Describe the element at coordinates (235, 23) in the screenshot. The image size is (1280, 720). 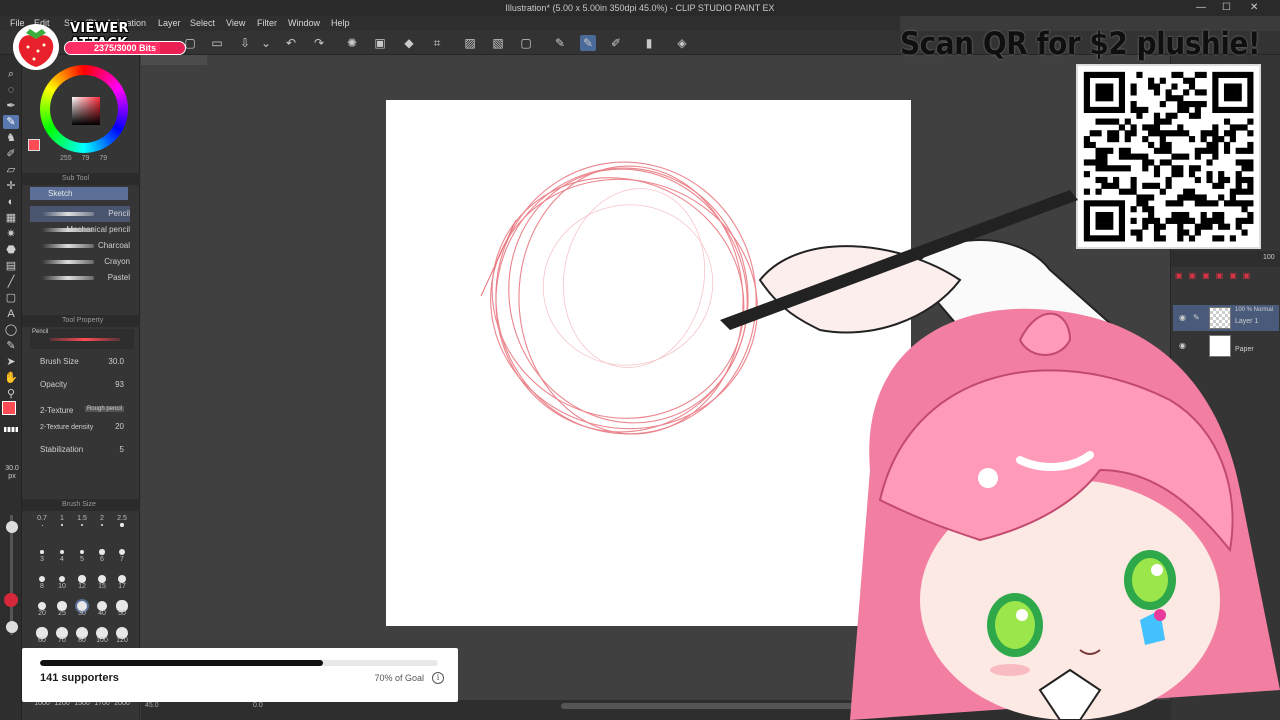
I see `menu-view: View` at that location.